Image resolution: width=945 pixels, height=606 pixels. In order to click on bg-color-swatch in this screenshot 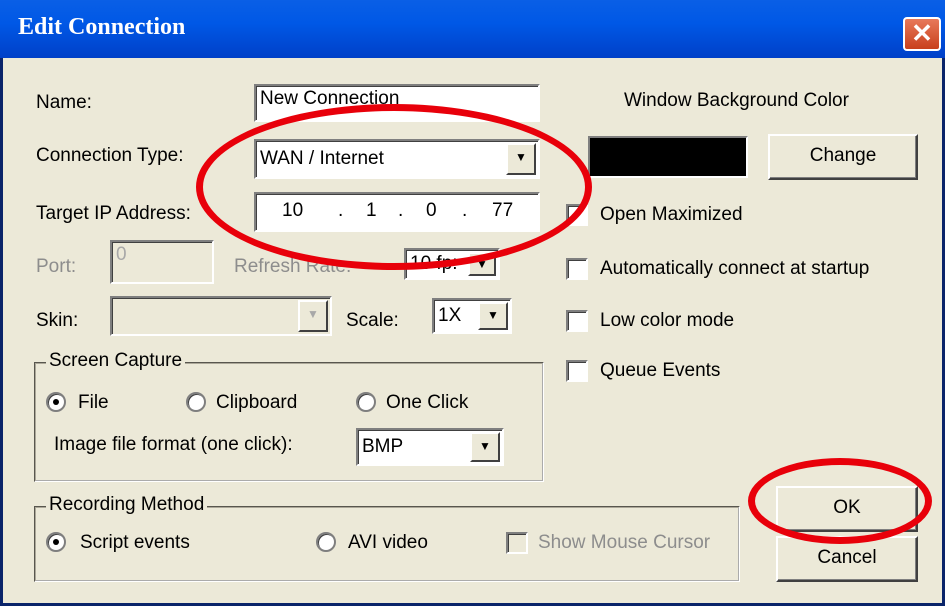, I will do `click(668, 157)`.